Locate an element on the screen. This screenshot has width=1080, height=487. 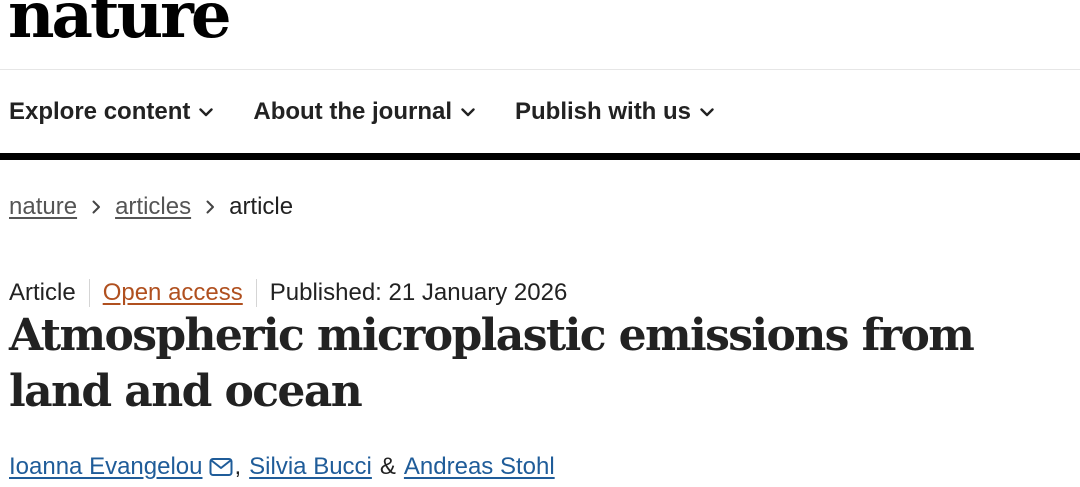
breadcrumb-current: article is located at coordinates (261, 206).